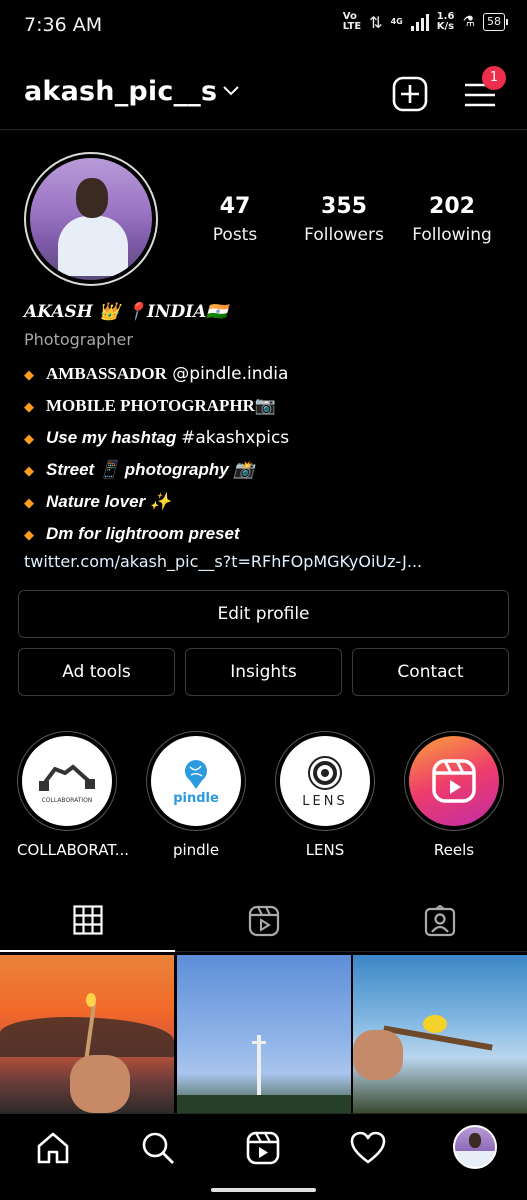  What do you see at coordinates (139, 469) in the screenshot?
I see `bio-line: ◆ Street 📱 photography 📸` at bounding box center [139, 469].